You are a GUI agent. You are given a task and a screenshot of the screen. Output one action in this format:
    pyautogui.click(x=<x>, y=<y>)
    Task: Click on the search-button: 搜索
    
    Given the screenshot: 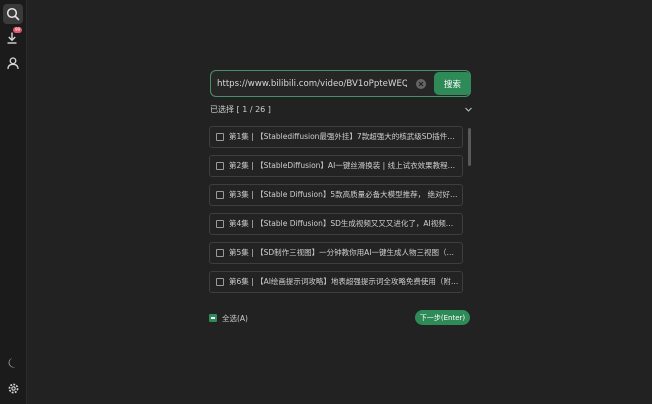 What is the action you would take?
    pyautogui.click(x=452, y=83)
    